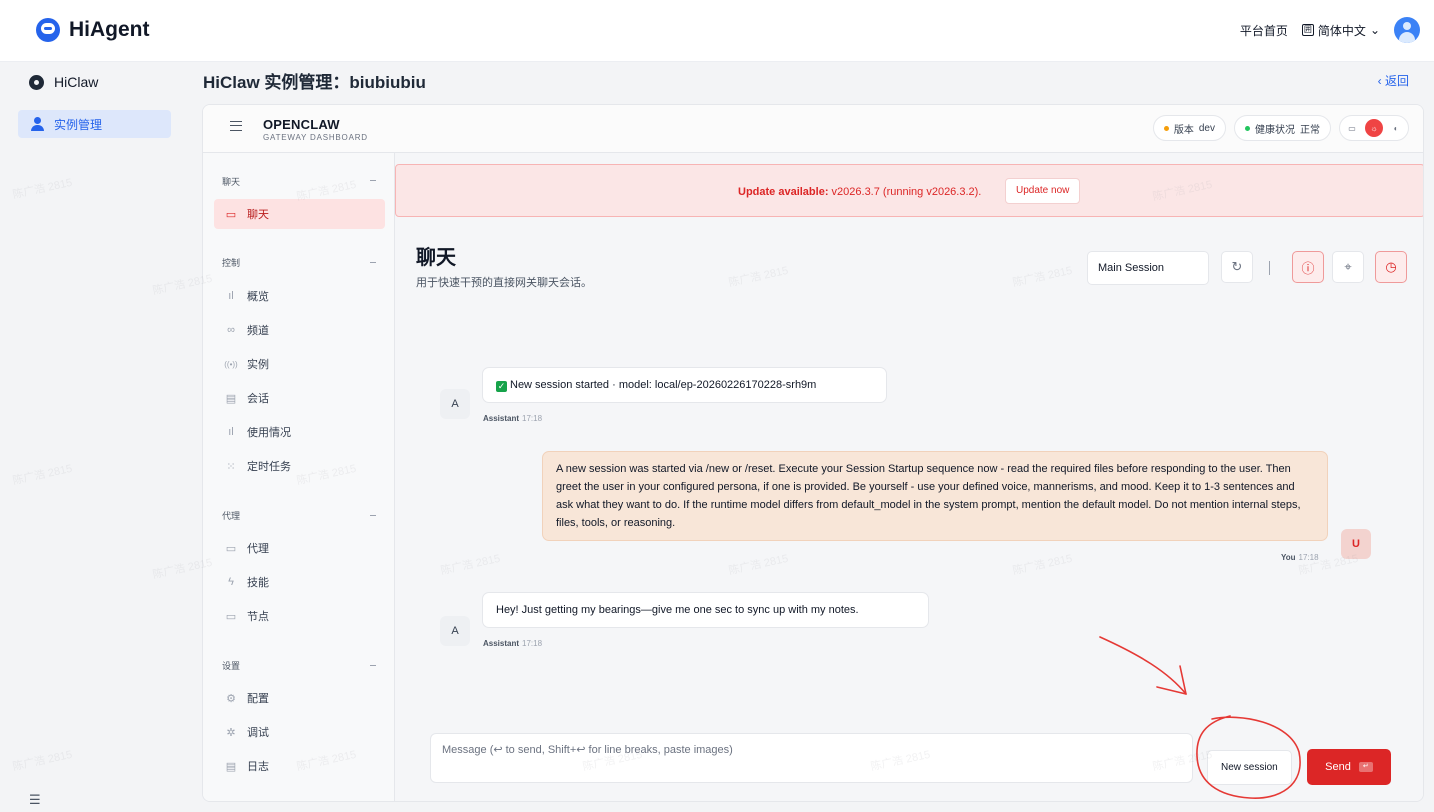 The height and width of the screenshot is (812, 1434). What do you see at coordinates (258, 549) in the screenshot?
I see `sidebar-item-label: 代理` at bounding box center [258, 549].